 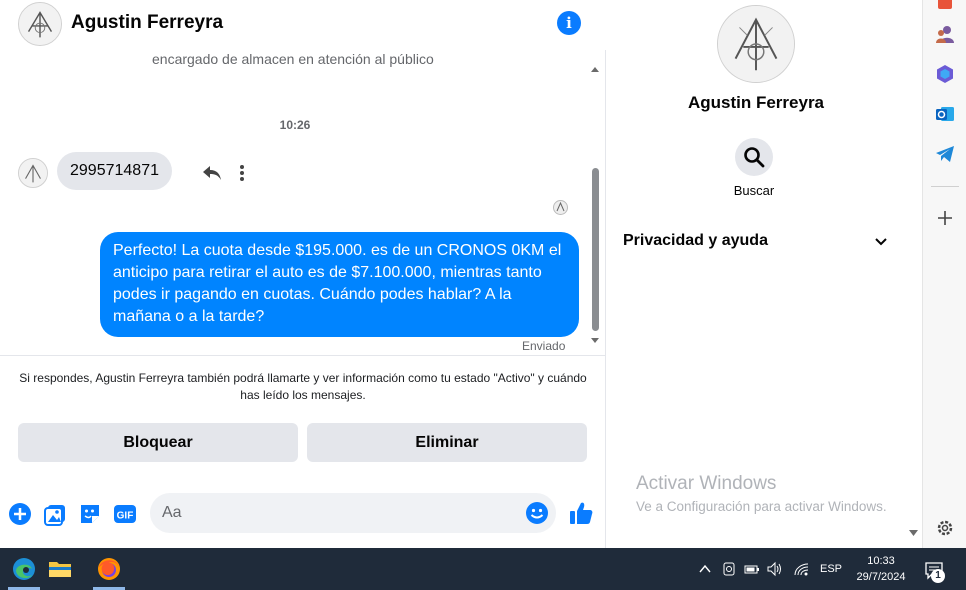 What do you see at coordinates (938, 576) in the screenshot?
I see `notification-count-badge: 1` at bounding box center [938, 576].